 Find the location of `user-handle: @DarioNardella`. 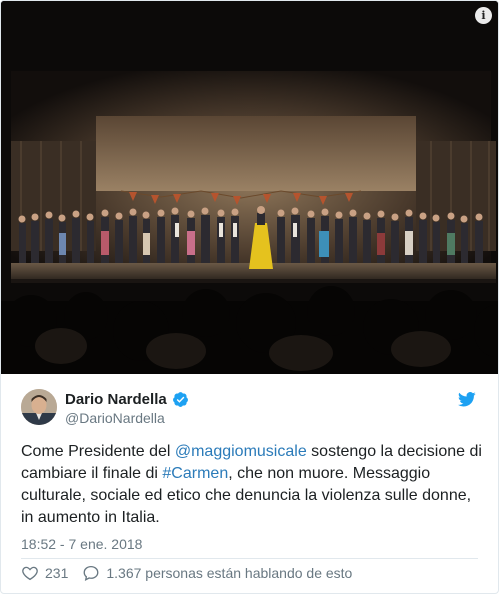

user-handle: @DarioNardella is located at coordinates (127, 418).